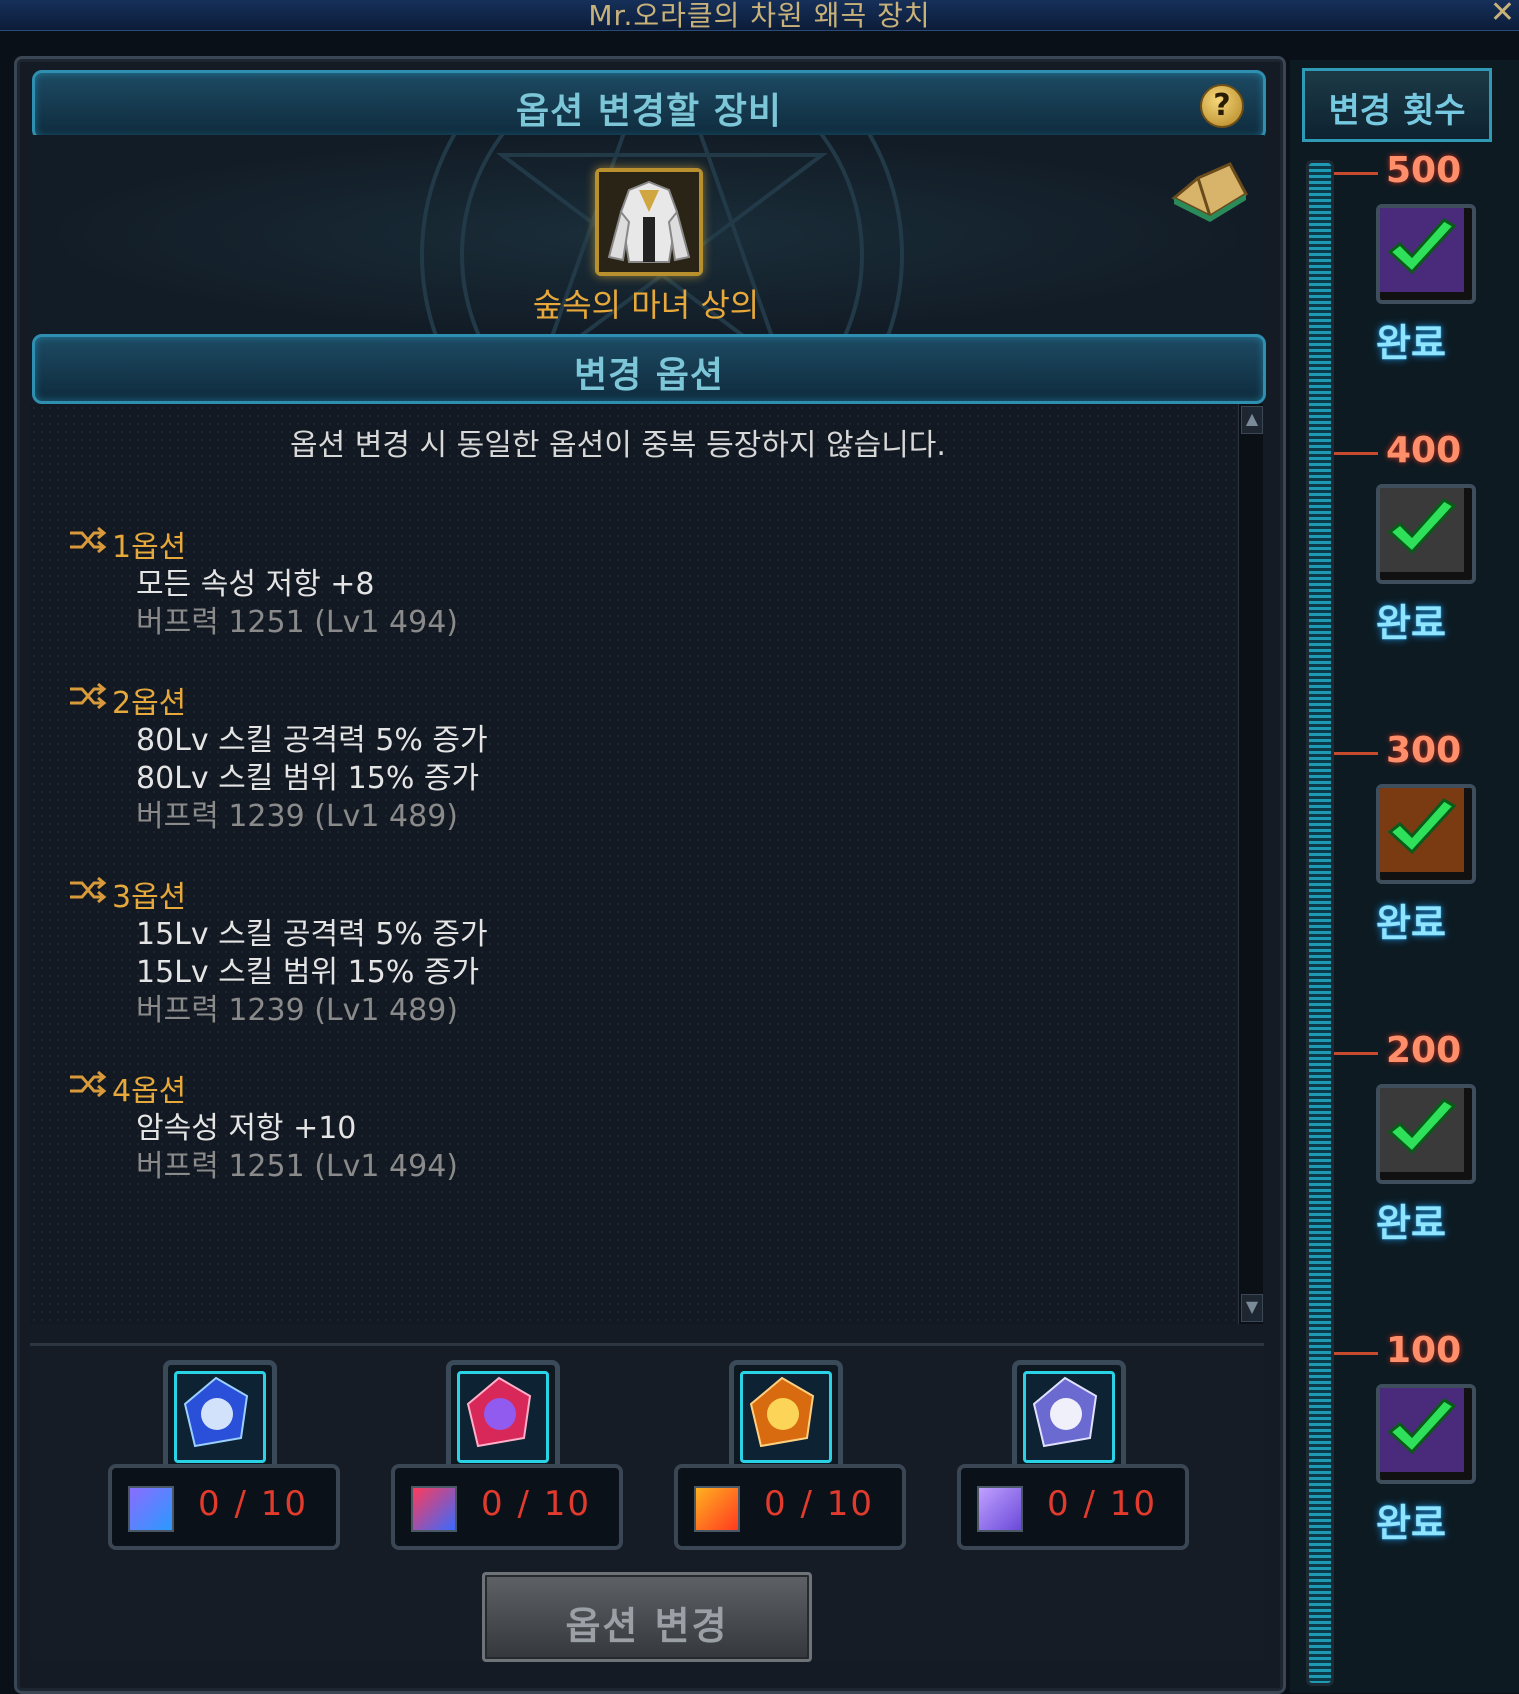 The image size is (1519, 1694). I want to click on milestone-count: 200, so click(1424, 1050).